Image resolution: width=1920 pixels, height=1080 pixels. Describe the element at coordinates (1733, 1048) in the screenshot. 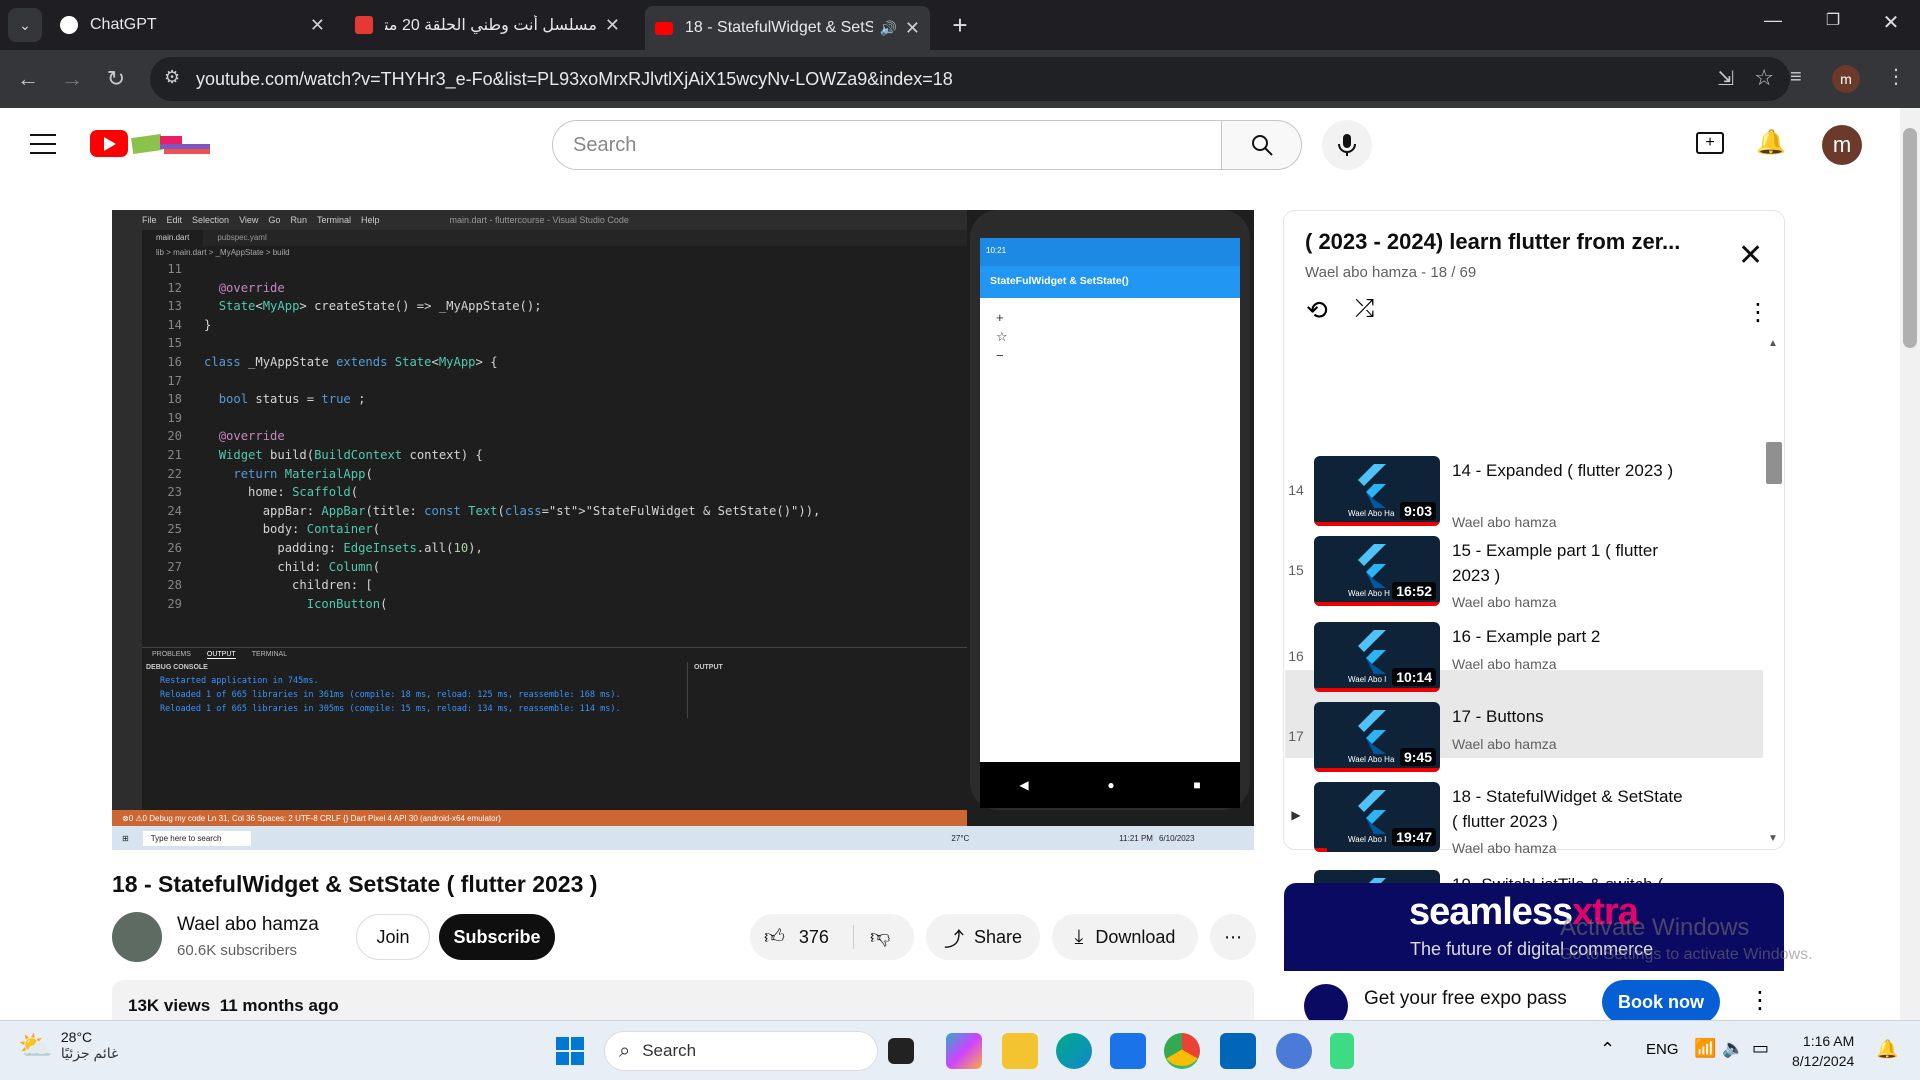

I see `volume-icon: 🔈` at that location.